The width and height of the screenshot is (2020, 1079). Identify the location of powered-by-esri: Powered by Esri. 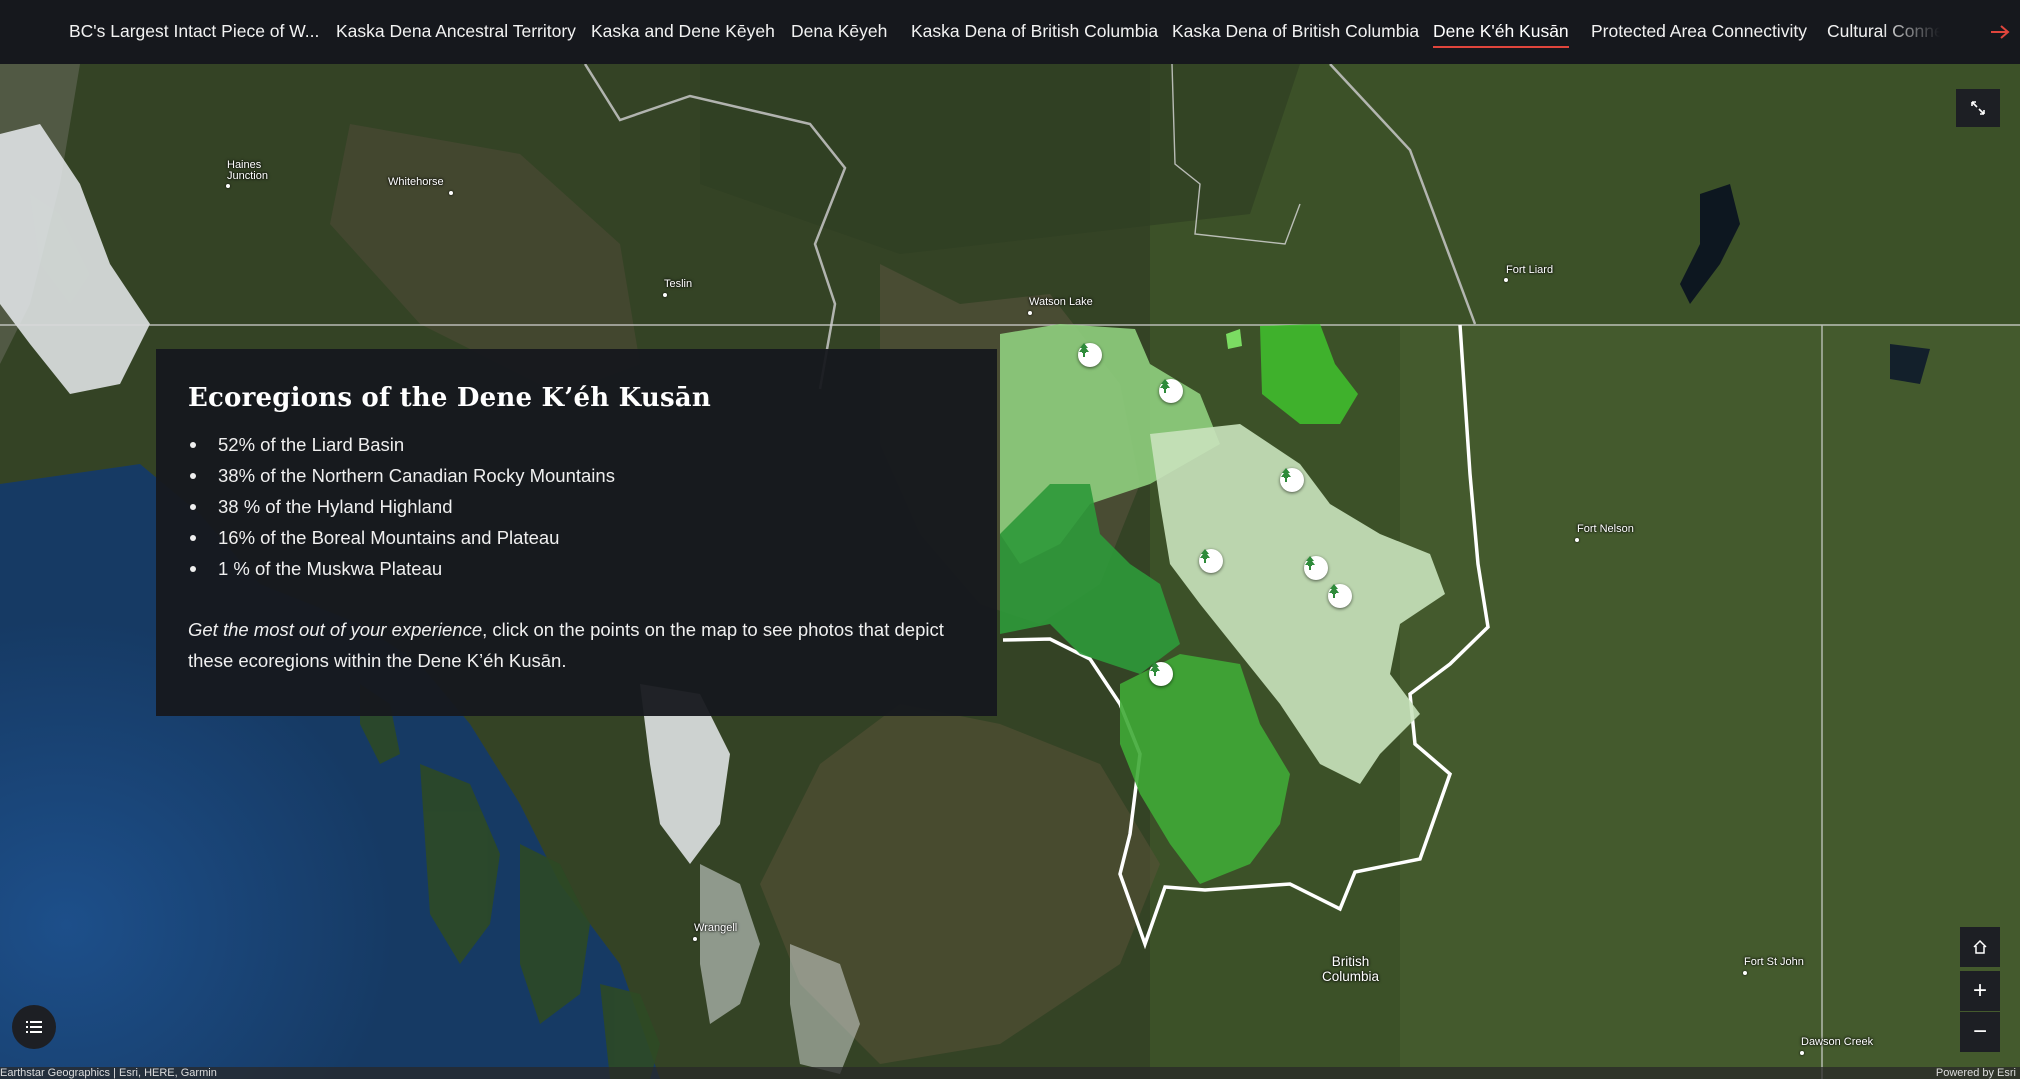
(1976, 1073).